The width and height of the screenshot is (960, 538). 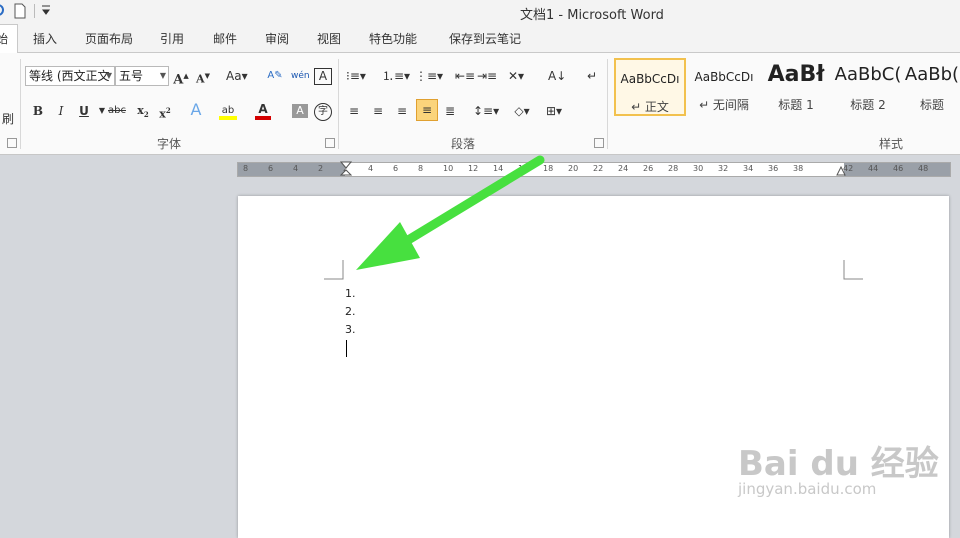 I want to click on align-right-button: ≡, so click(x=402, y=111).